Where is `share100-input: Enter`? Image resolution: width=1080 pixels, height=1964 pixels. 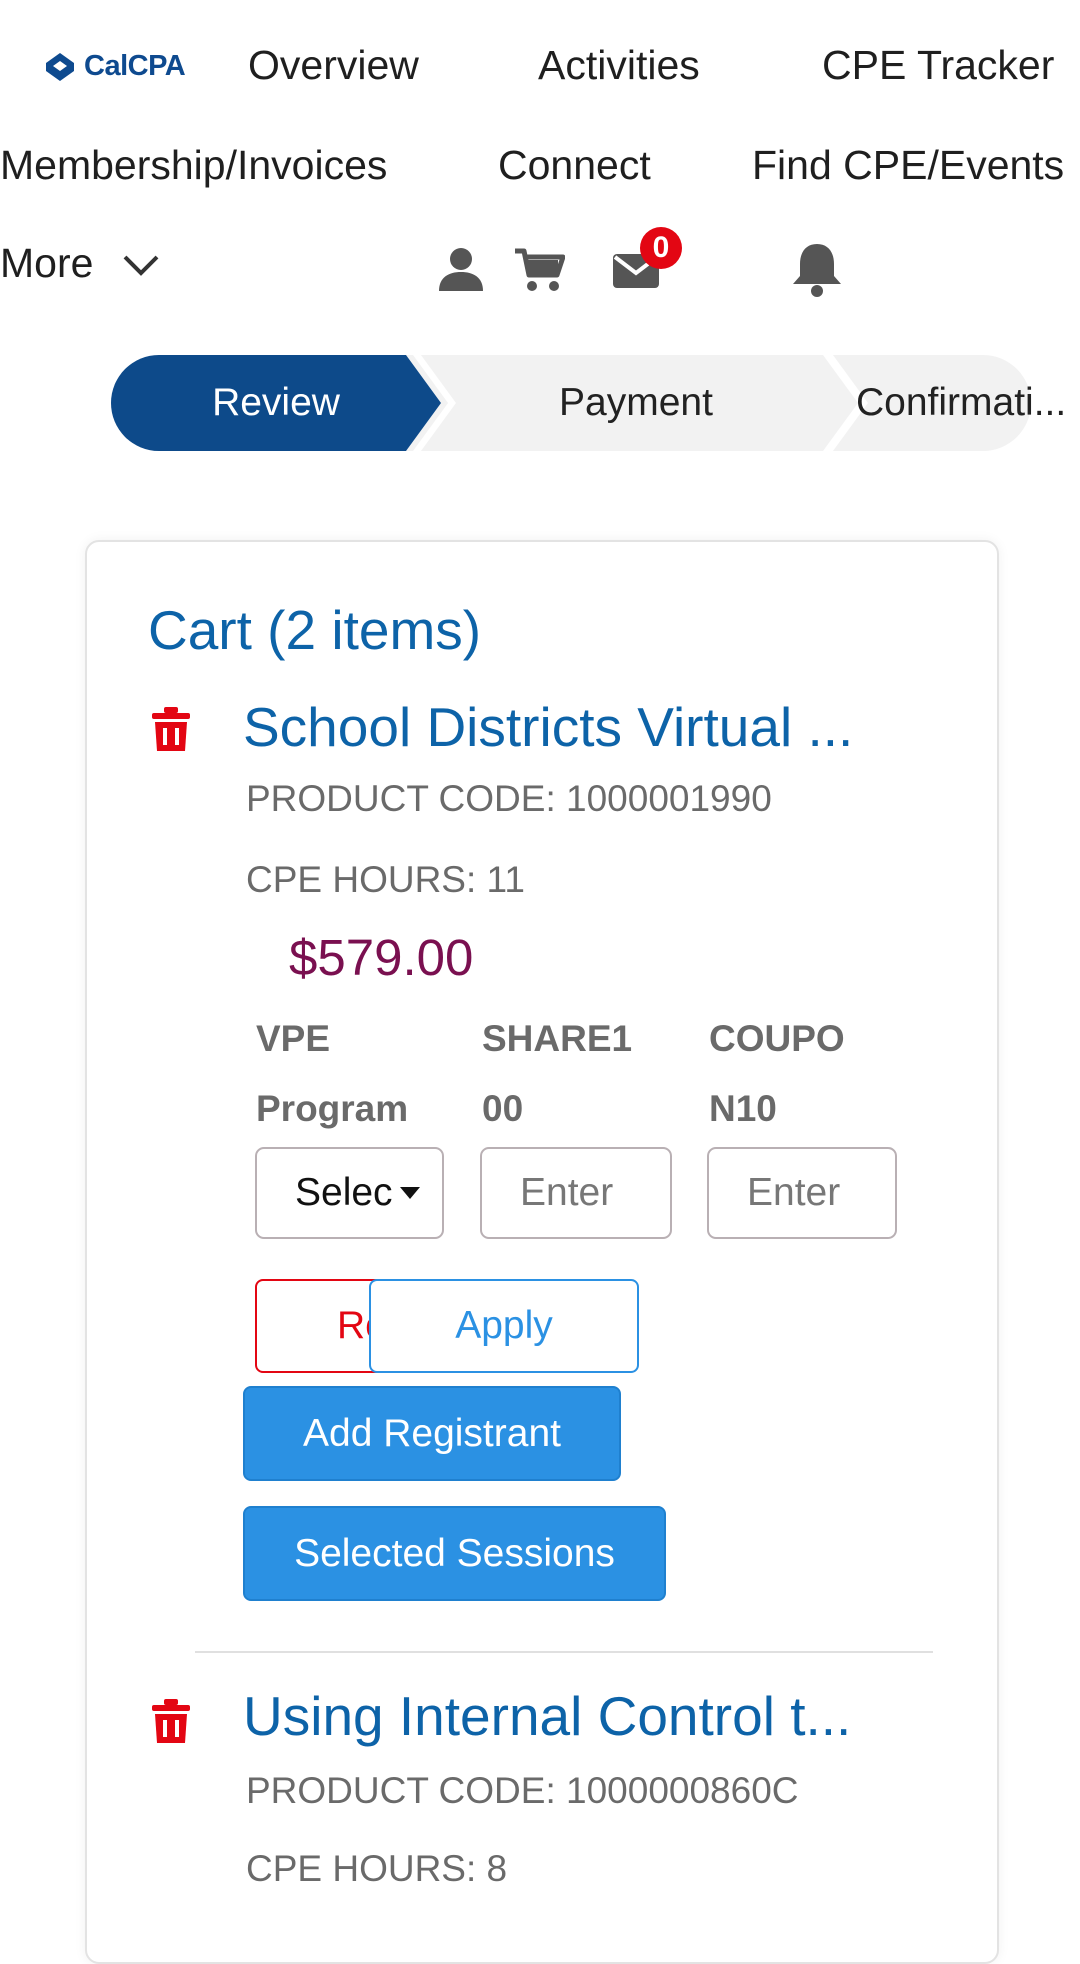
share100-input: Enter is located at coordinates (576, 1193).